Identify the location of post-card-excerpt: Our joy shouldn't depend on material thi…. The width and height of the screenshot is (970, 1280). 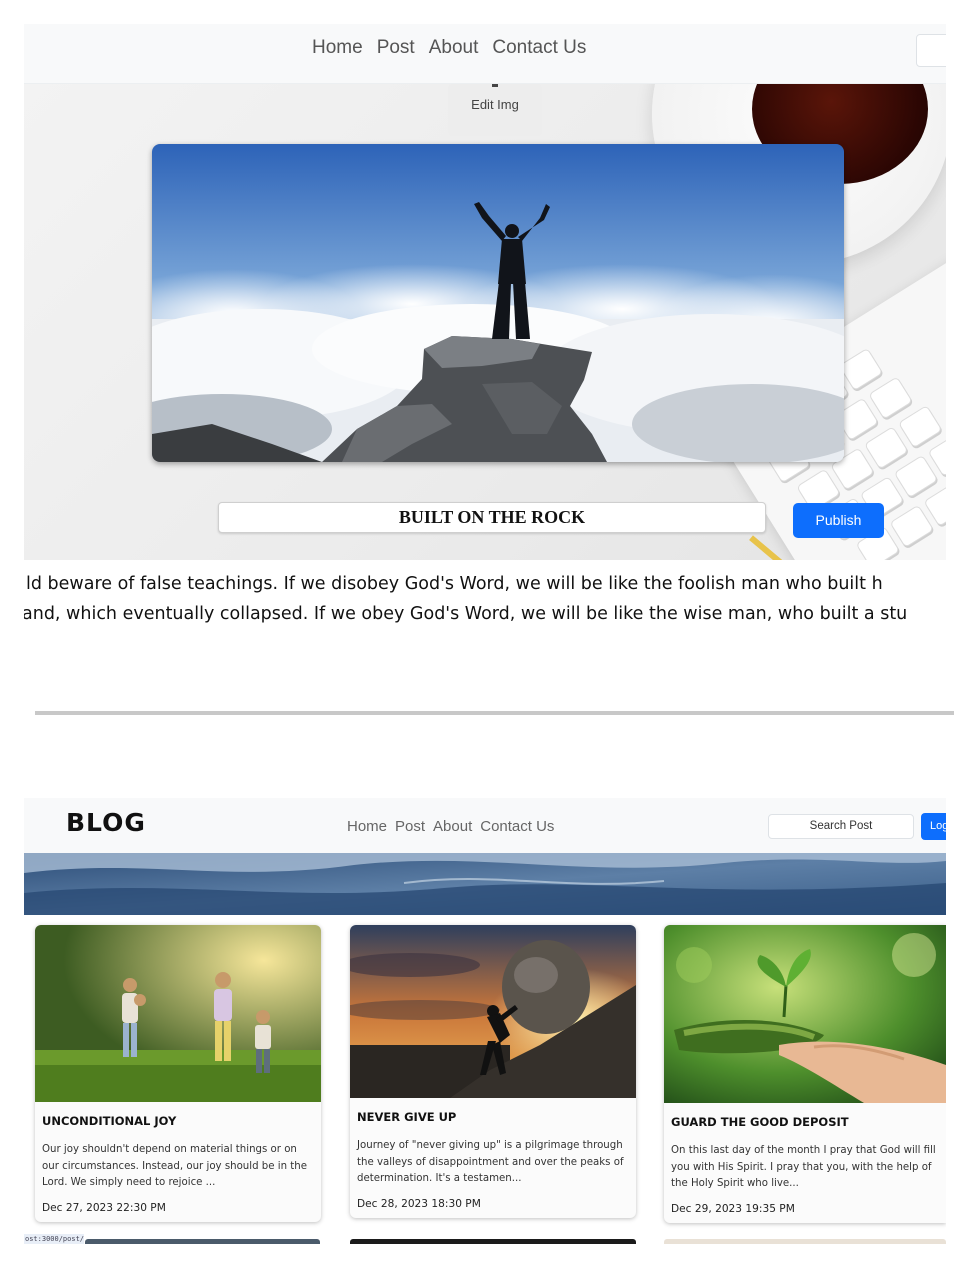
(175, 1166).